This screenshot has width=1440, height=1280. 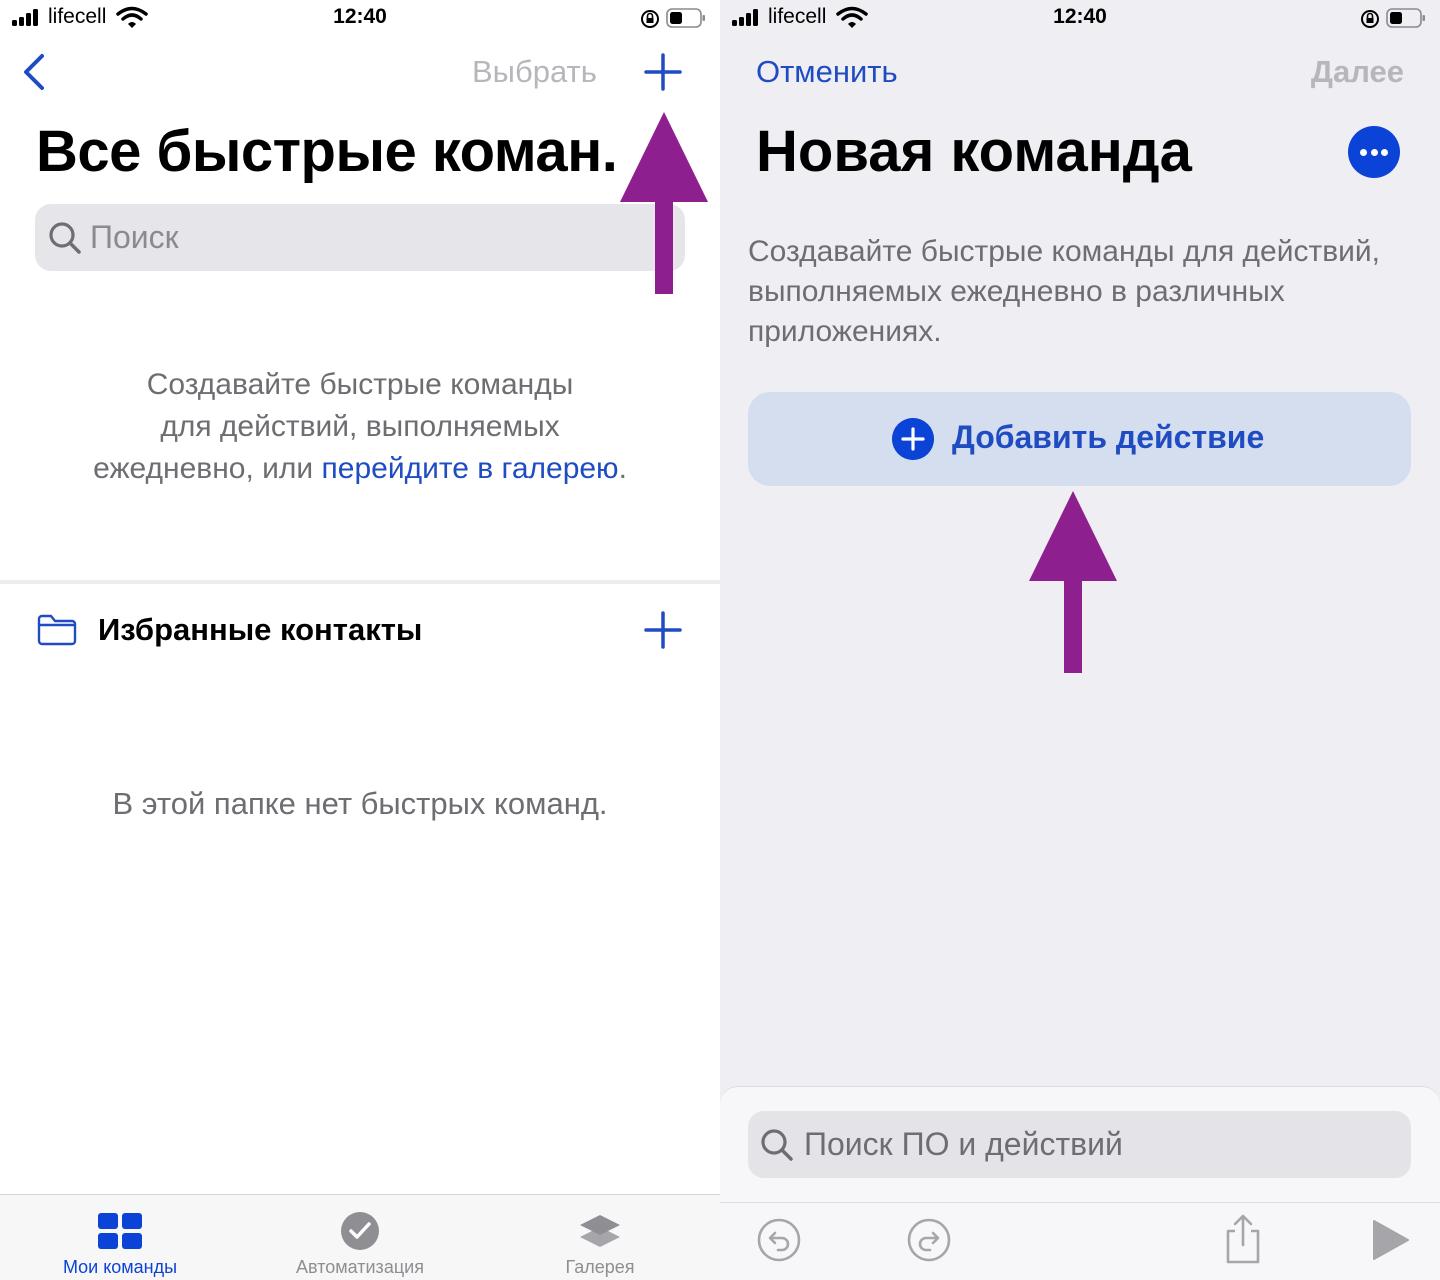 I want to click on actions-search-field: Поиск ПО и действий, so click(x=1079, y=1144).